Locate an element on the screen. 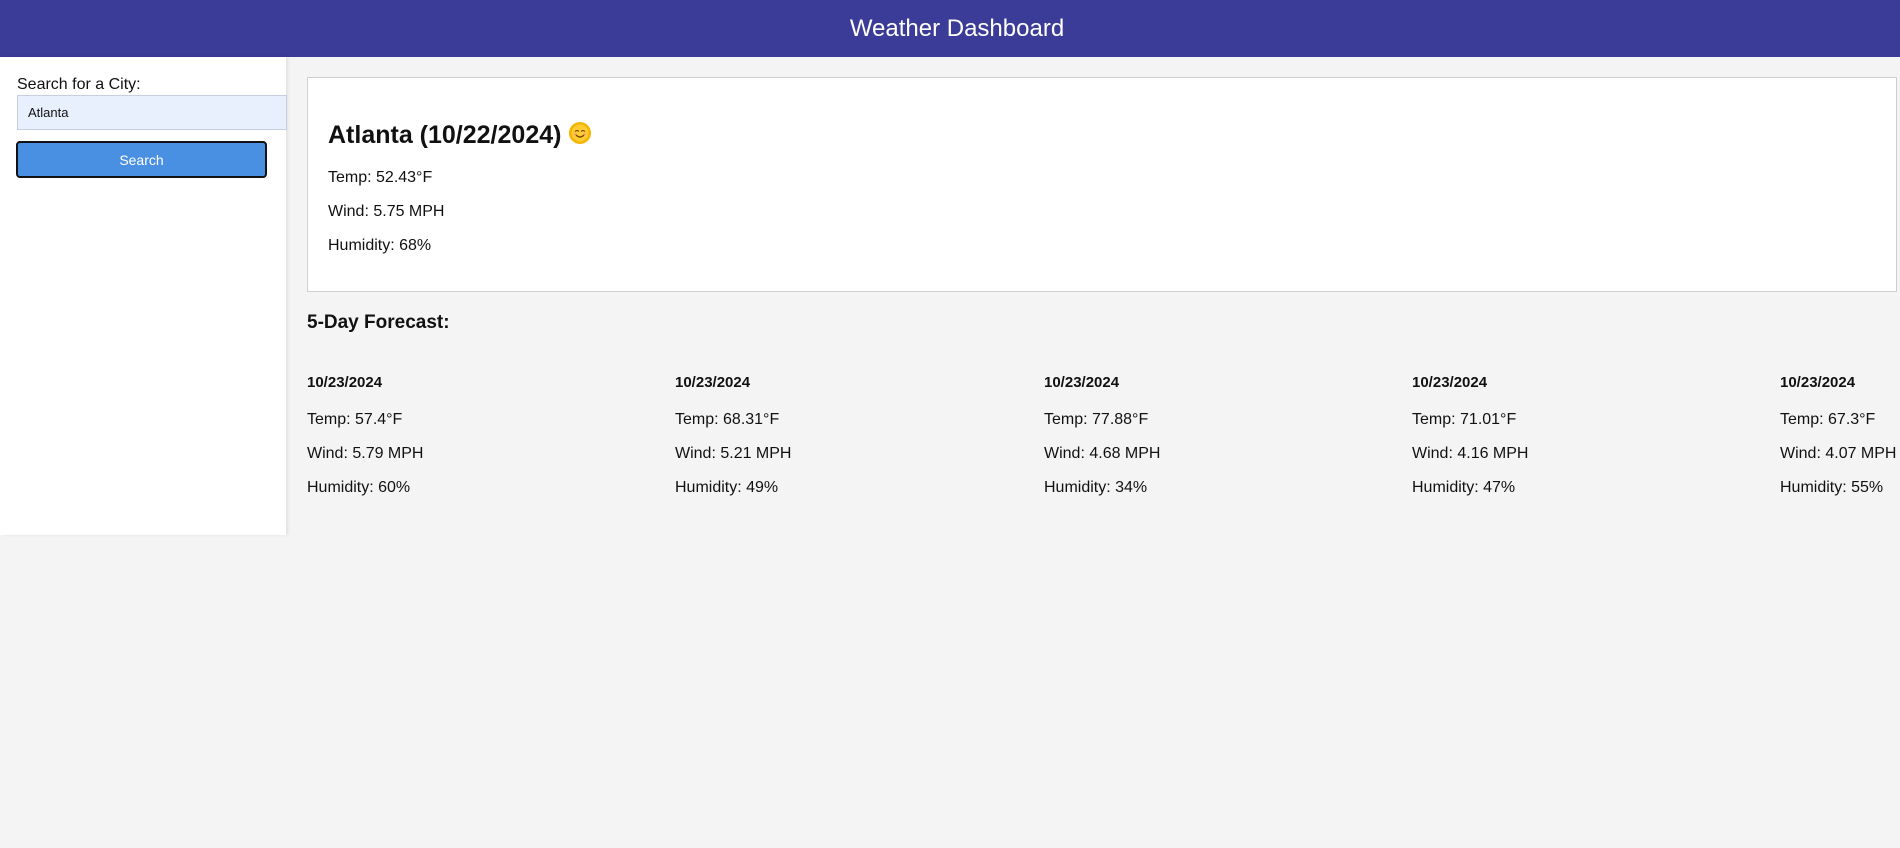 The width and height of the screenshot is (1900, 848). forecast-humidity: Humidity: 49% is located at coordinates (727, 487).